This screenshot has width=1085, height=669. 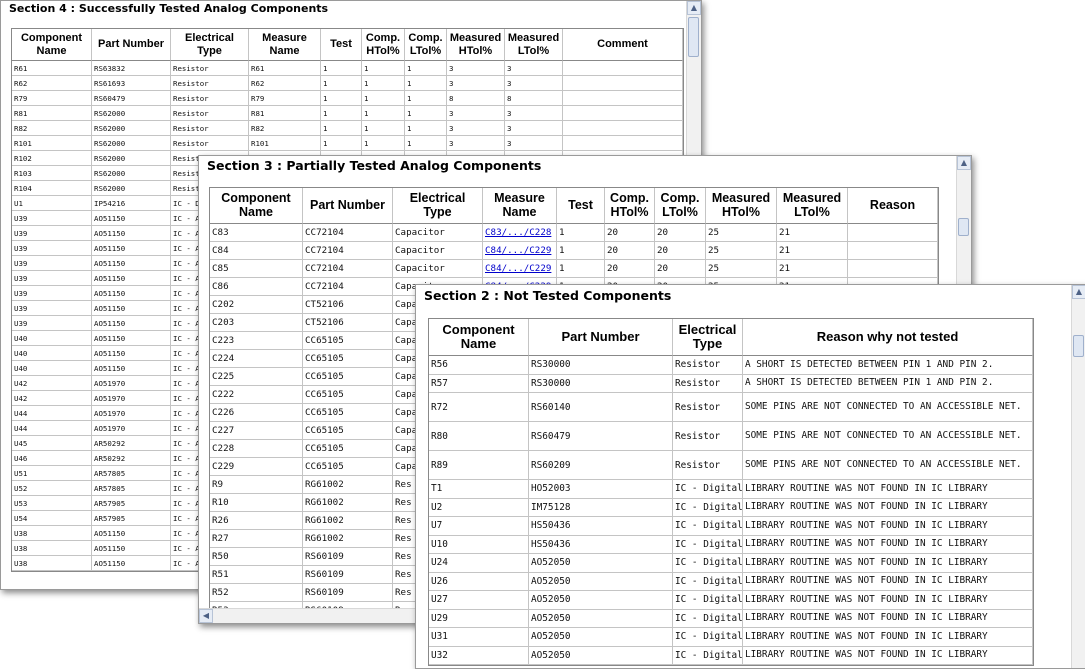 What do you see at coordinates (52, 413) in the screenshot?
I see `section4-cell: U44` at bounding box center [52, 413].